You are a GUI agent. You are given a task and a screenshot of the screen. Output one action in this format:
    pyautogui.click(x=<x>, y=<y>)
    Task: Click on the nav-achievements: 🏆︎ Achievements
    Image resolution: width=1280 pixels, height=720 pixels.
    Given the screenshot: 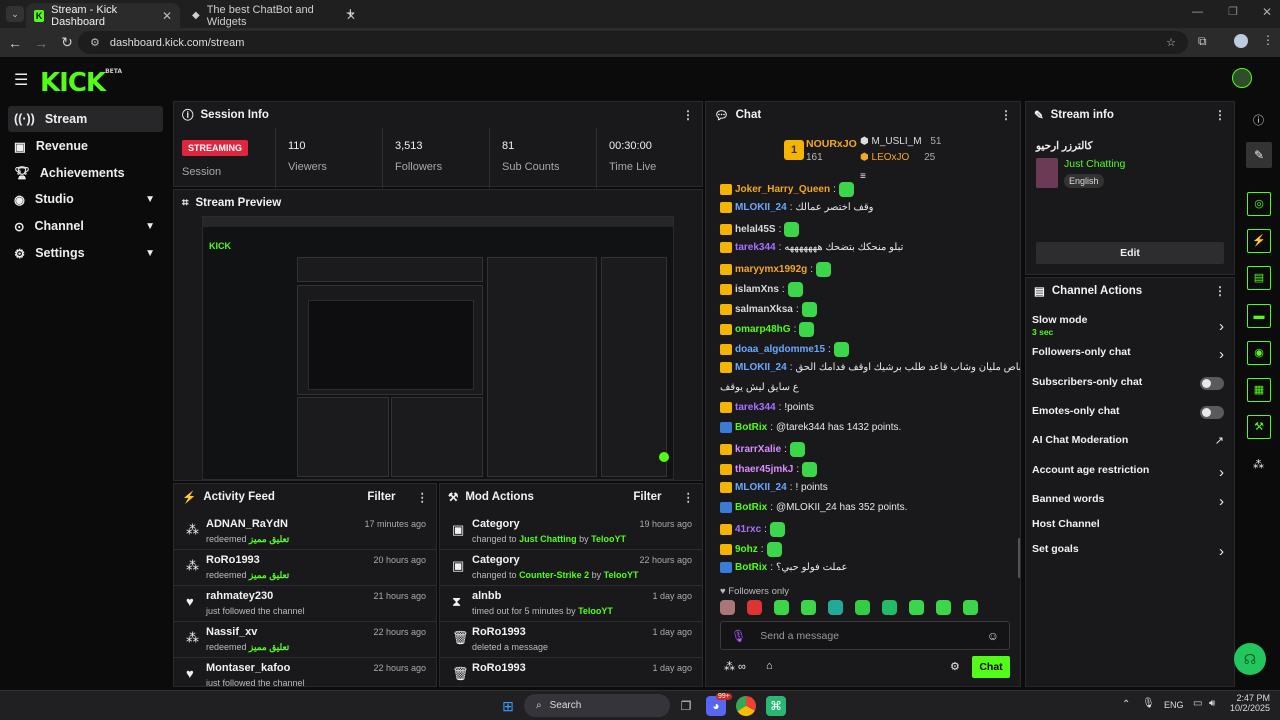 What is the action you would take?
    pyautogui.click(x=85, y=173)
    